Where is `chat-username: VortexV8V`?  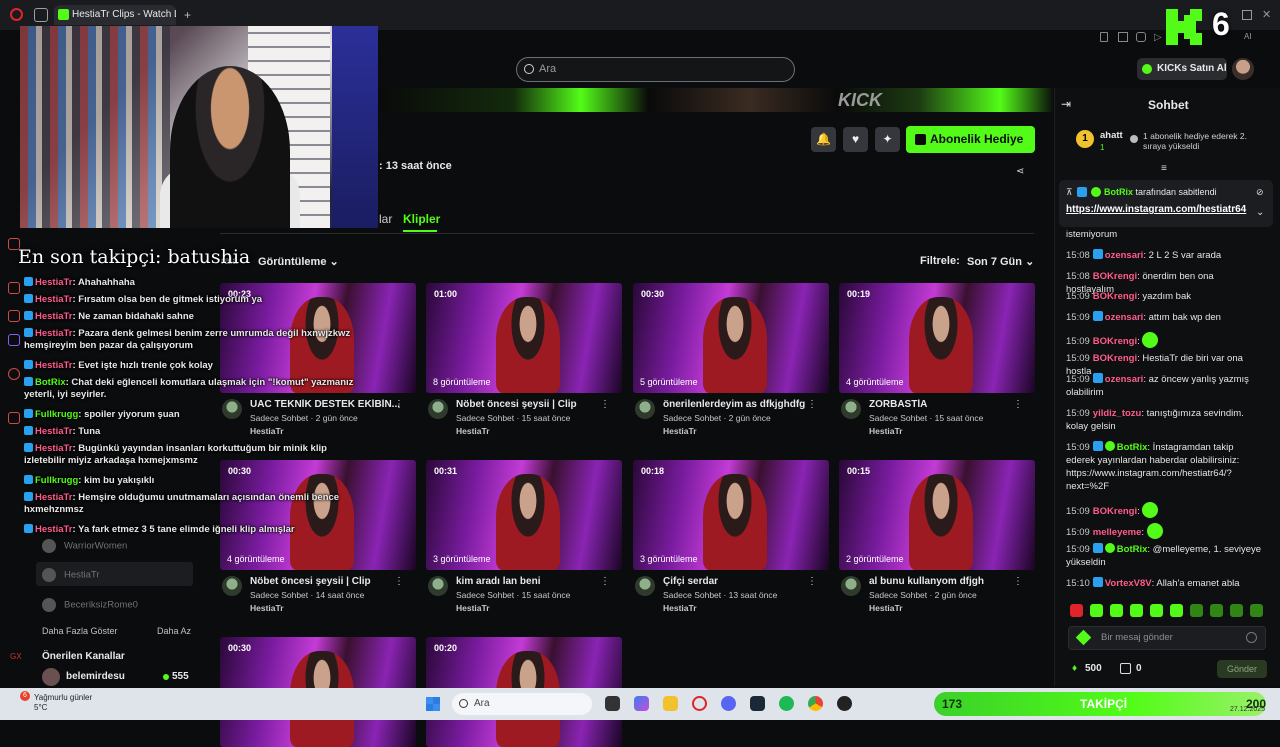
chat-username: VortexV8V is located at coordinates (1128, 583).